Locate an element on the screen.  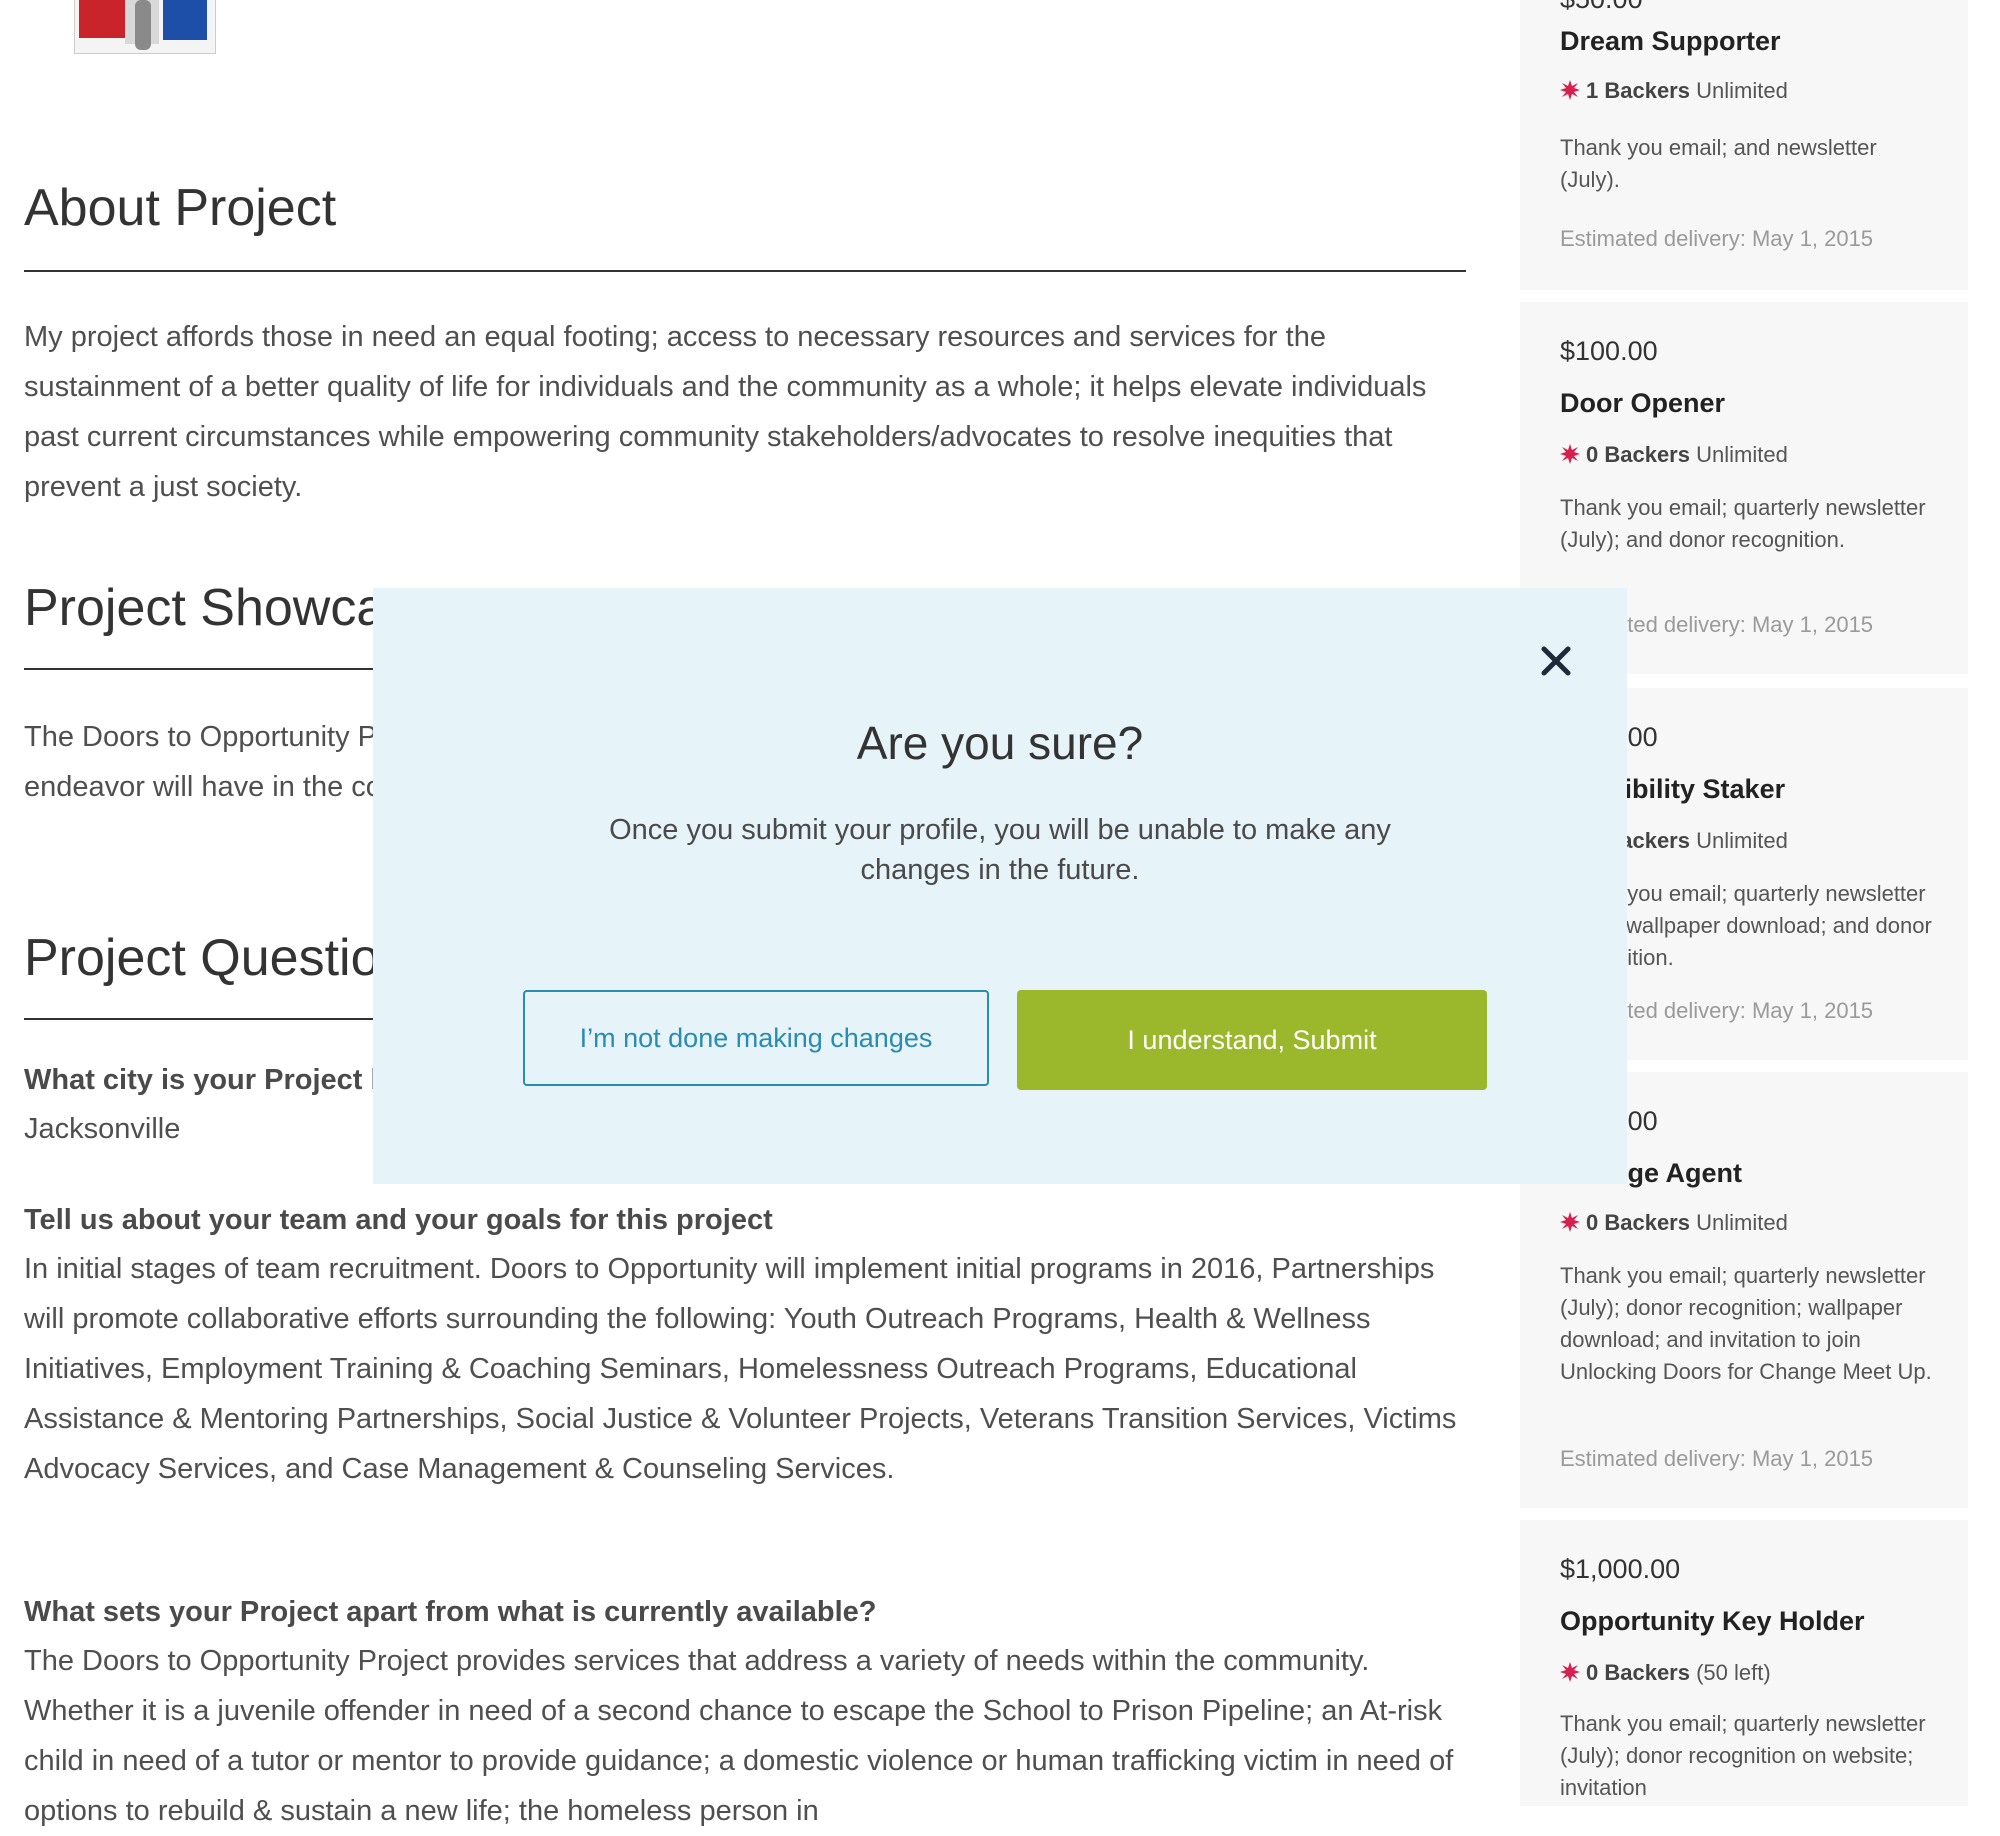
not-done-button: I’m not done making changes is located at coordinates (756, 1038).